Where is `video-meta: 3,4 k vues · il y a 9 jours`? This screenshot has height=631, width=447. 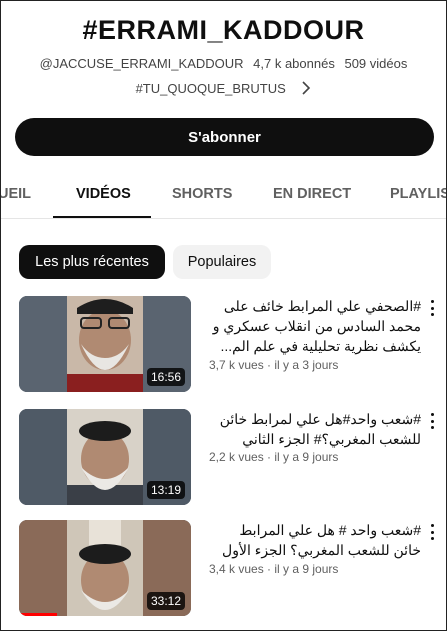
video-meta: 3,4 k vues · il y a 9 jours is located at coordinates (274, 569).